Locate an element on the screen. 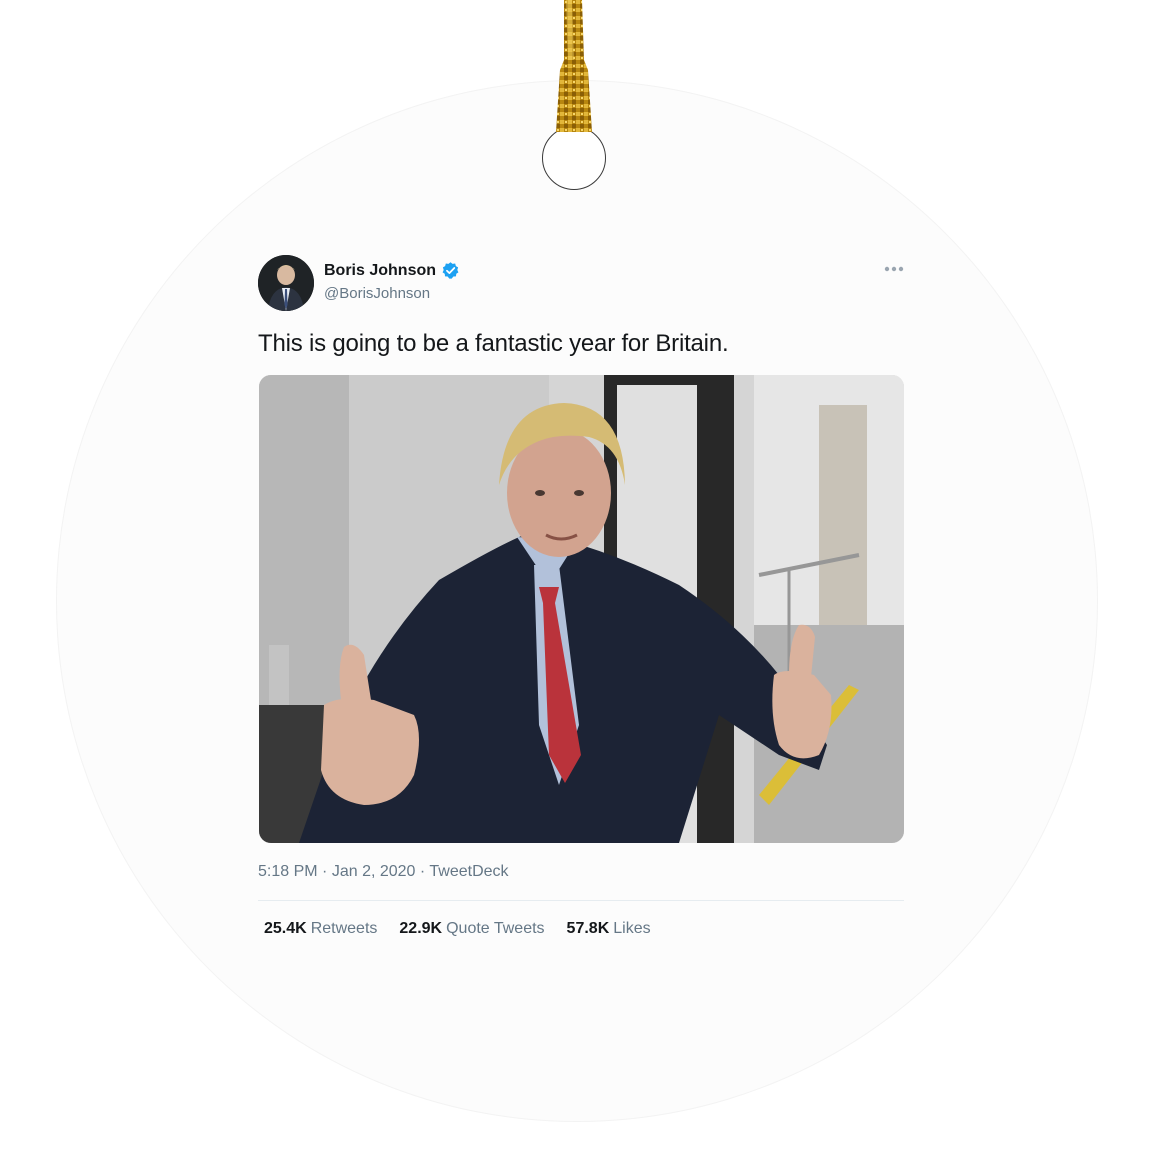 The image size is (1155, 1155). tweet-meta: 5:18 PM · Jan 2, 2020 · TweetDeck is located at coordinates (383, 872).